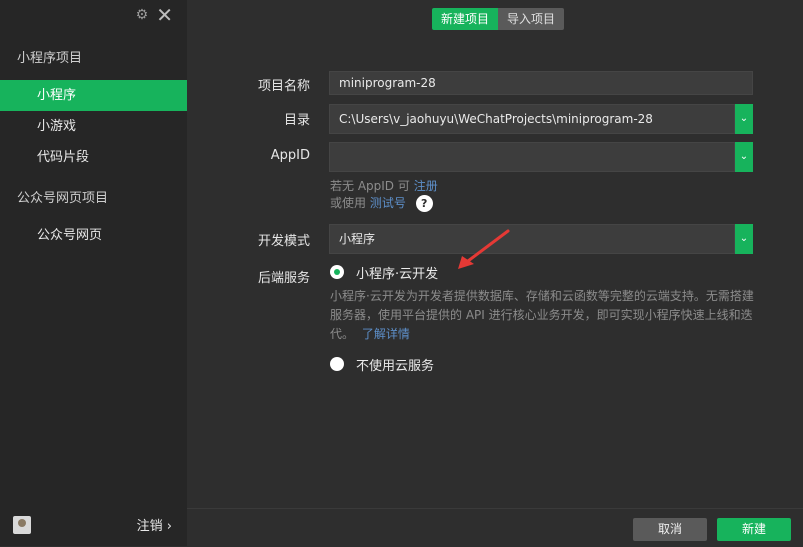 The height and width of the screenshot is (547, 803). Describe the element at coordinates (149, 526) in the screenshot. I see `logout-label: 注销` at that location.